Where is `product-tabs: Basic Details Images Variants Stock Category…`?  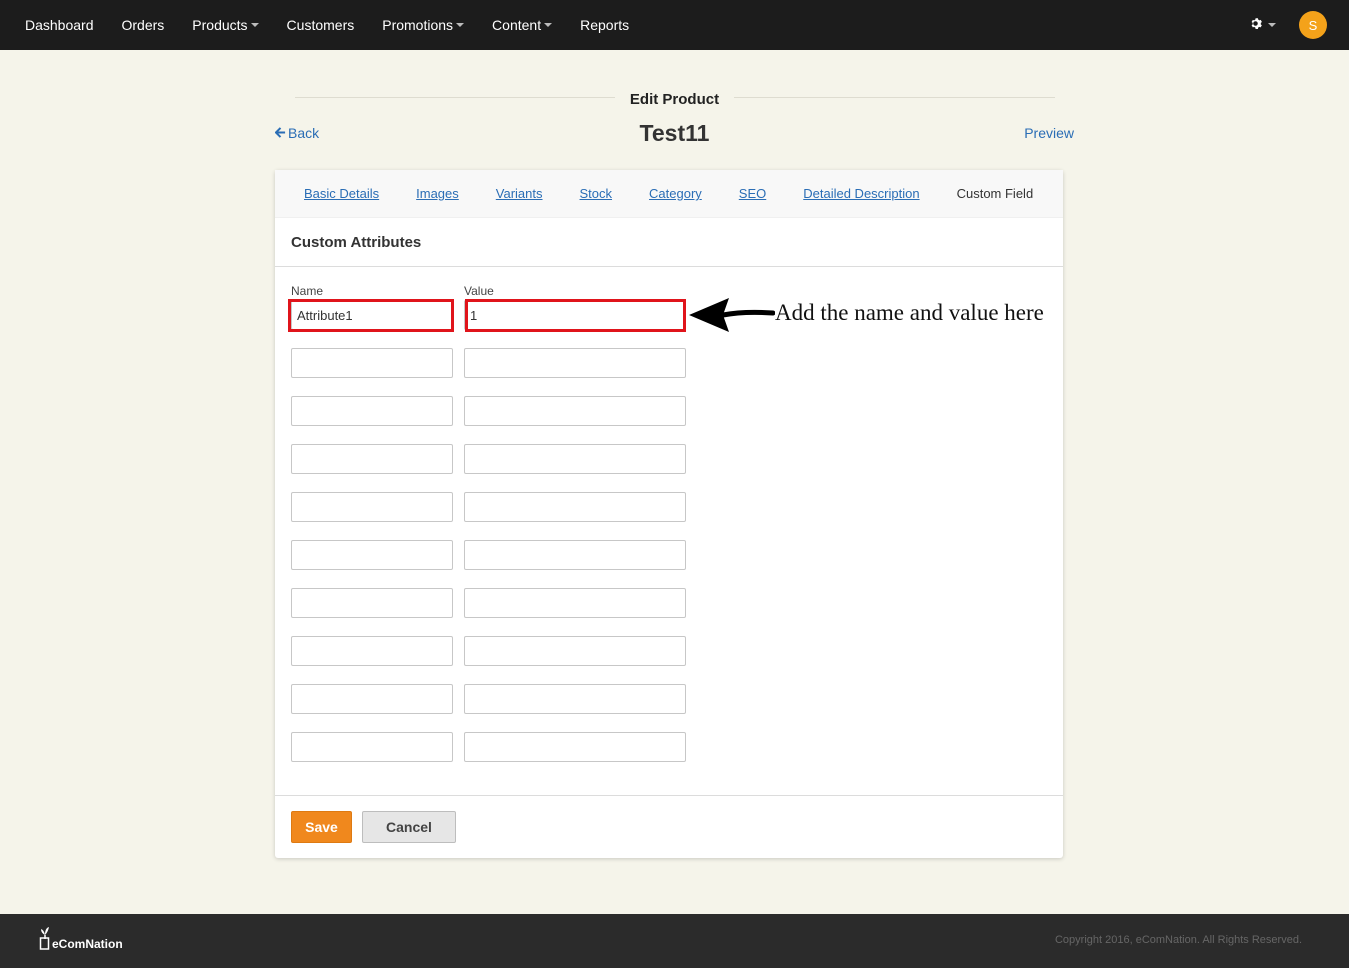 product-tabs: Basic Details Images Variants Stock Category… is located at coordinates (669, 194).